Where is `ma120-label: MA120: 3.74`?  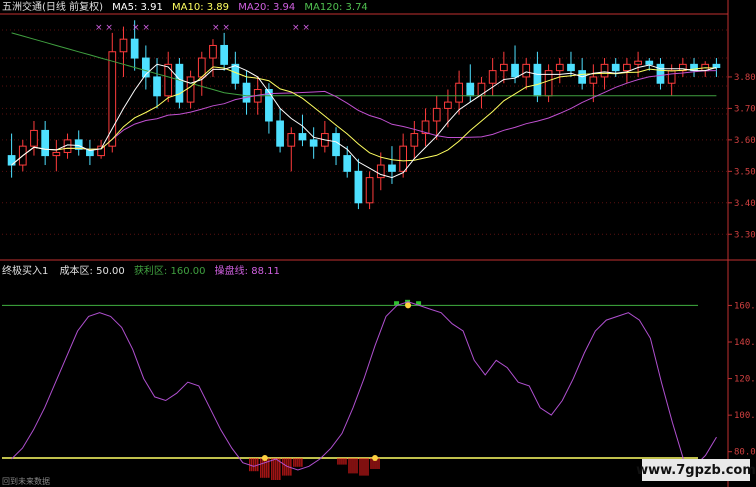
ma120-label: MA120: 3.74 is located at coordinates (336, 7).